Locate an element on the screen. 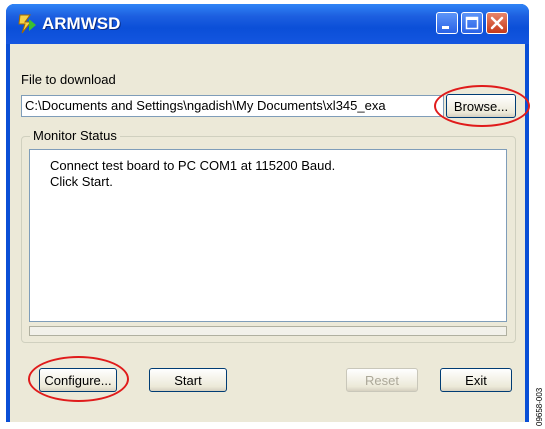  close-icon is located at coordinates (497, 23).